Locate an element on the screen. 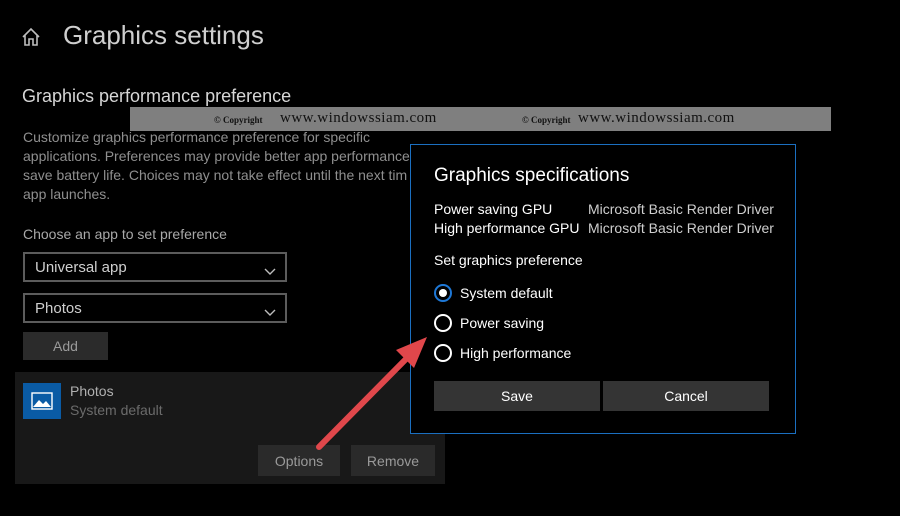  spec-label: Power saving GPU is located at coordinates (493, 209).